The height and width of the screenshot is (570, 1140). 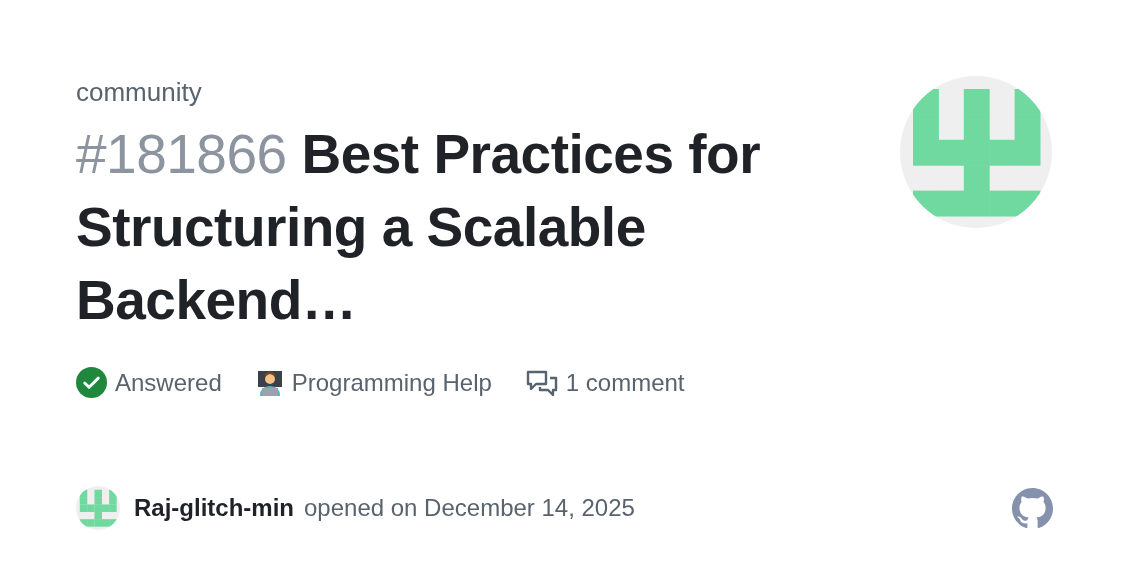 What do you see at coordinates (269, 382) in the screenshot?
I see `person-laptop-icon` at bounding box center [269, 382].